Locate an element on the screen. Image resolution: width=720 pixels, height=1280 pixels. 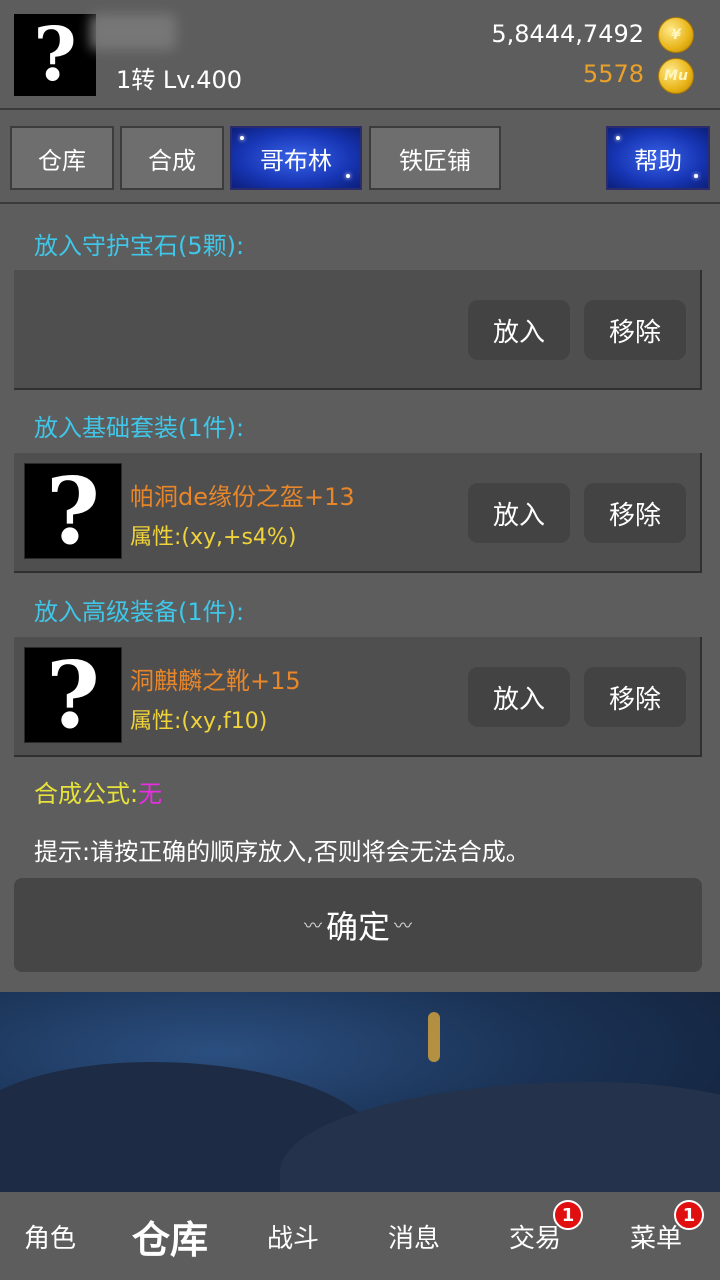
advanced-put-button: 放入 is located at coordinates (519, 697).